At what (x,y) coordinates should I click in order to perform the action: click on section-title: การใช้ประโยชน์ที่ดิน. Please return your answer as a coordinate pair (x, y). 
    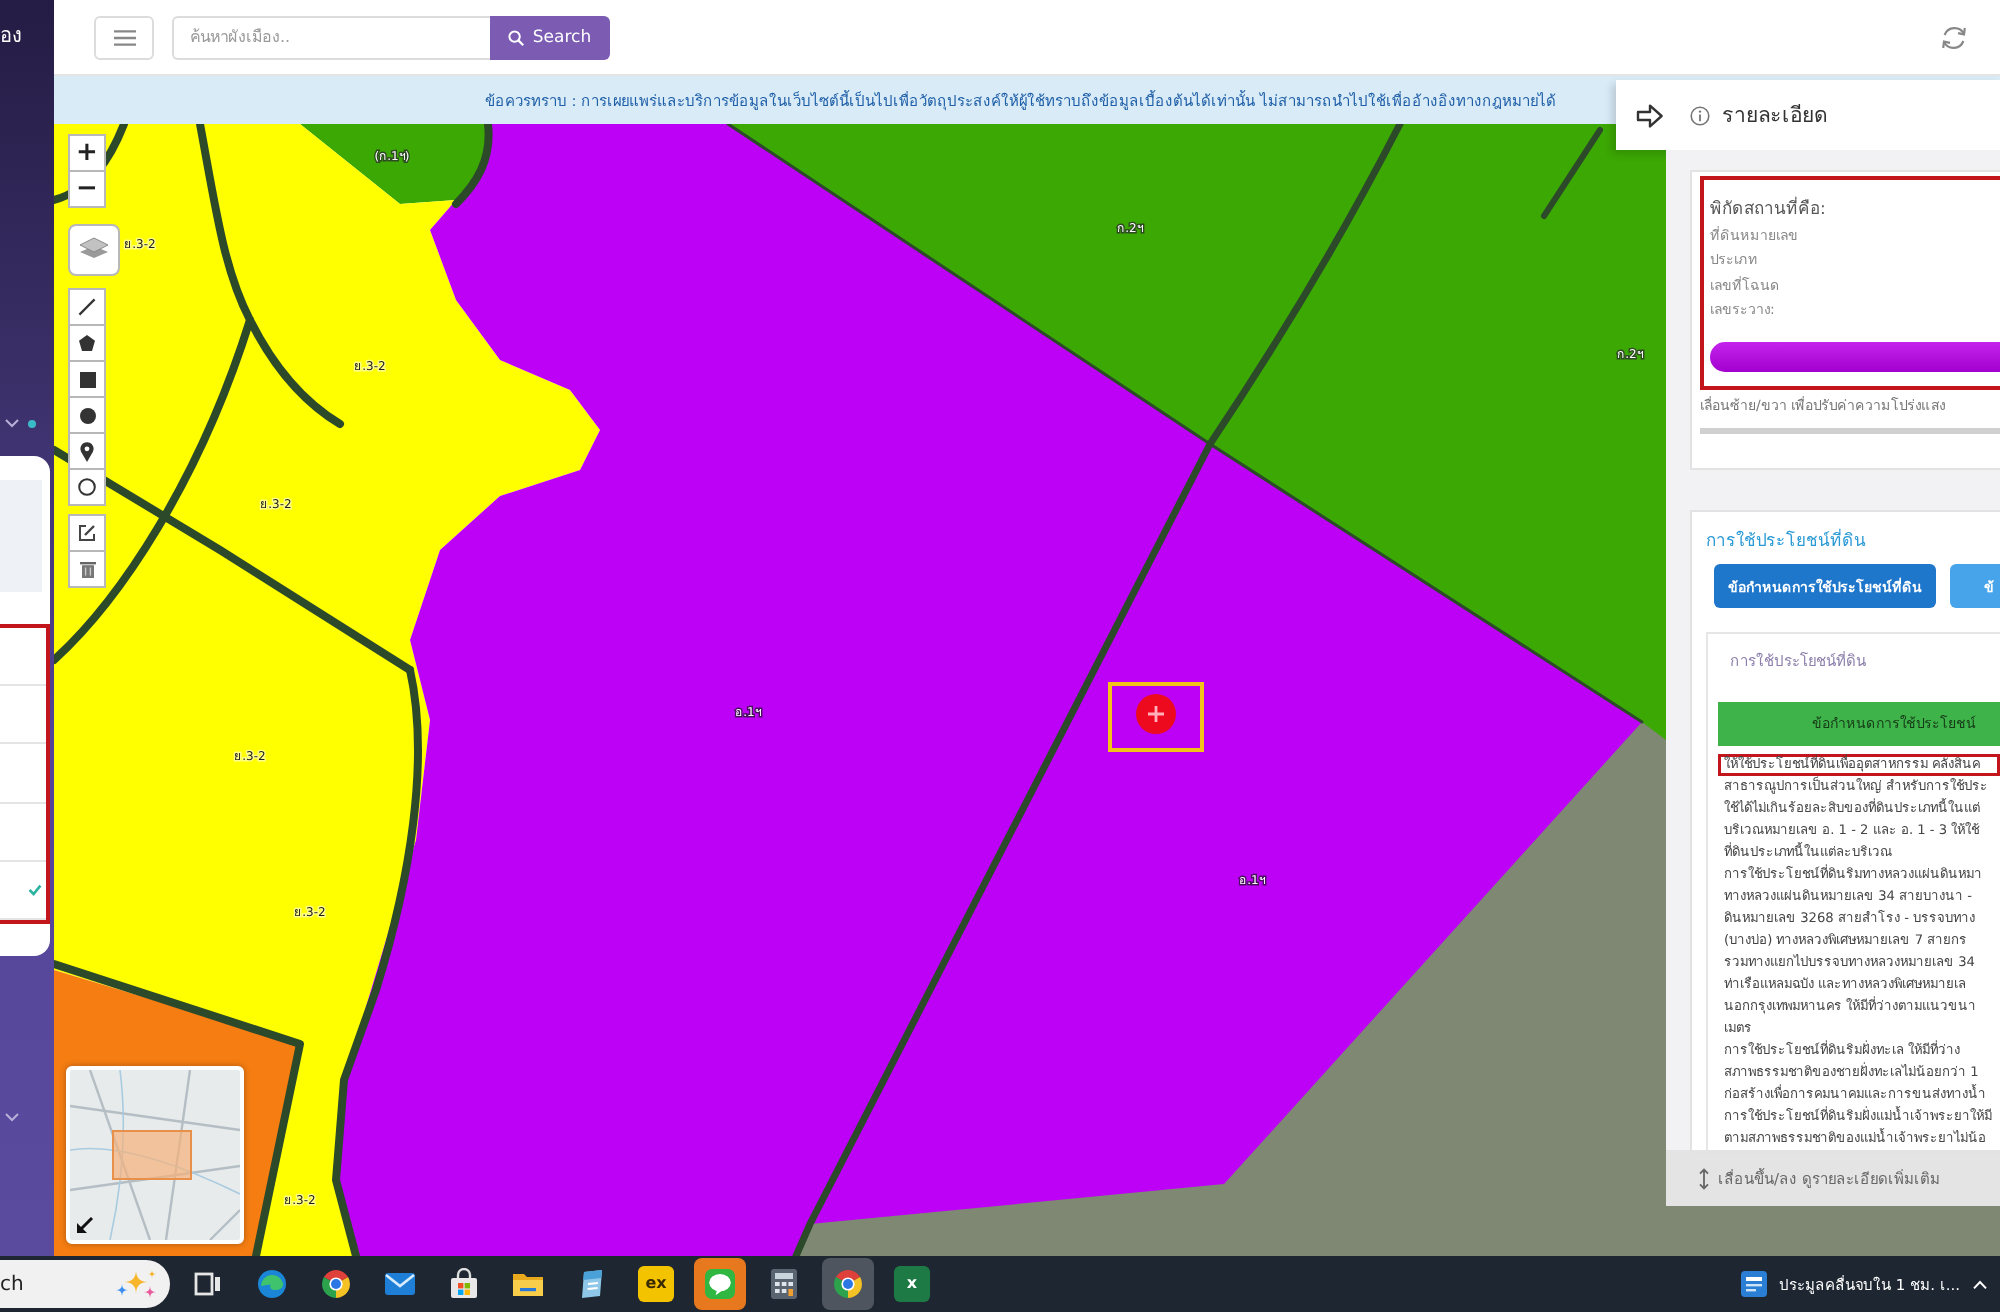
    Looking at the image, I should click on (1787, 540).